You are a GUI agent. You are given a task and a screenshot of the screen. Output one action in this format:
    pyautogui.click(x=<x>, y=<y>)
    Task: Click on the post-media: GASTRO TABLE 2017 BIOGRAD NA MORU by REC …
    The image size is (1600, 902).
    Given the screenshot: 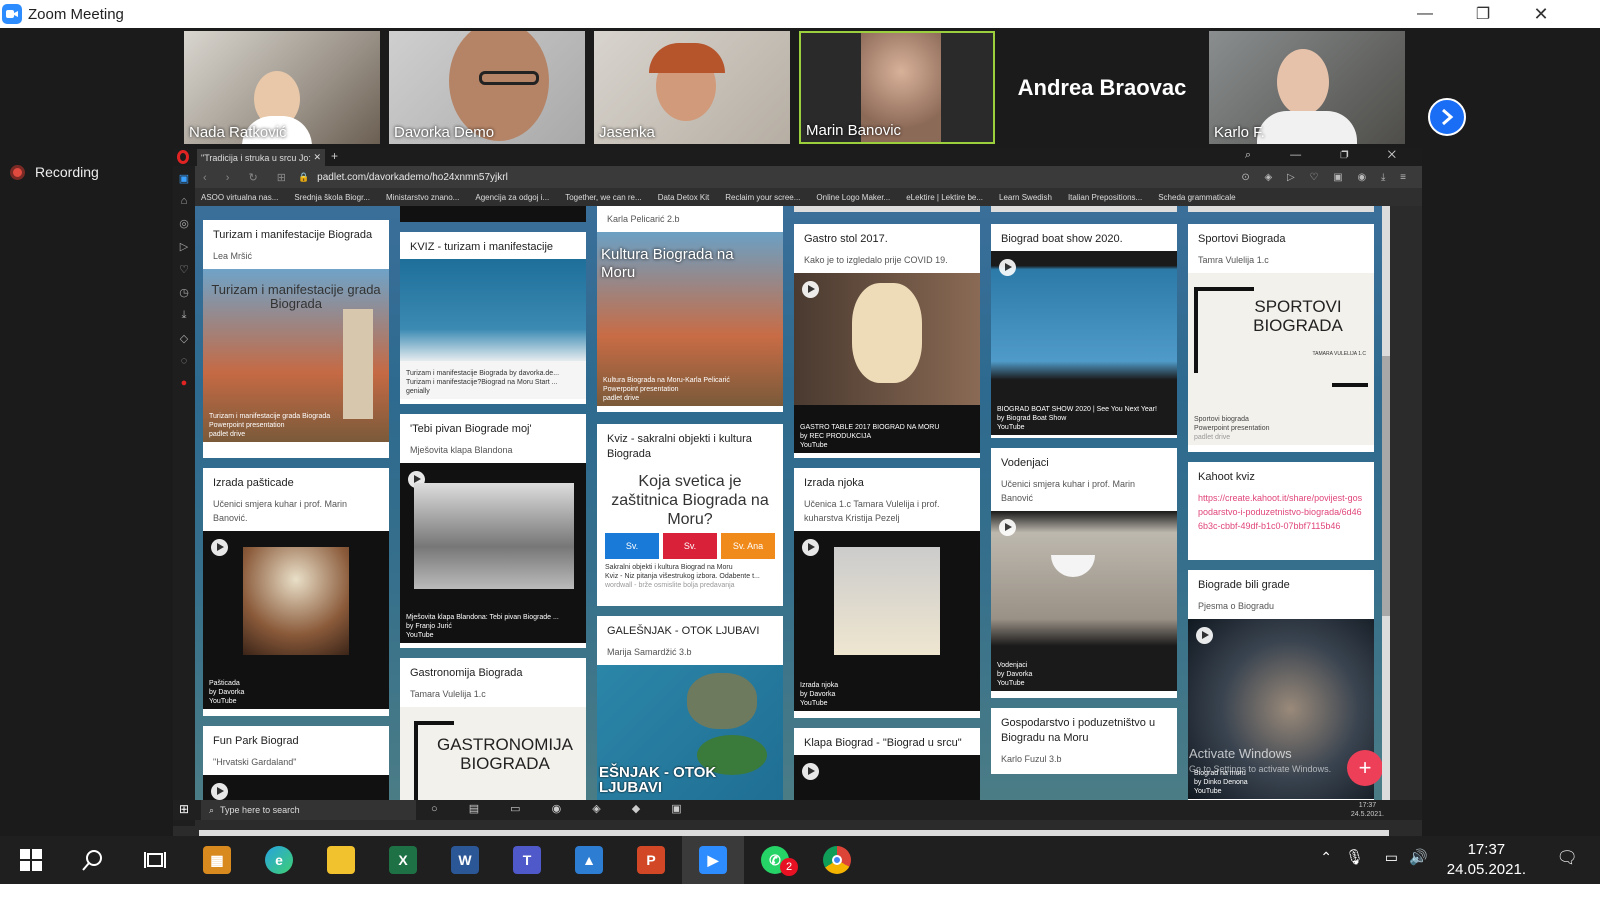 What is the action you would take?
    pyautogui.click(x=887, y=363)
    